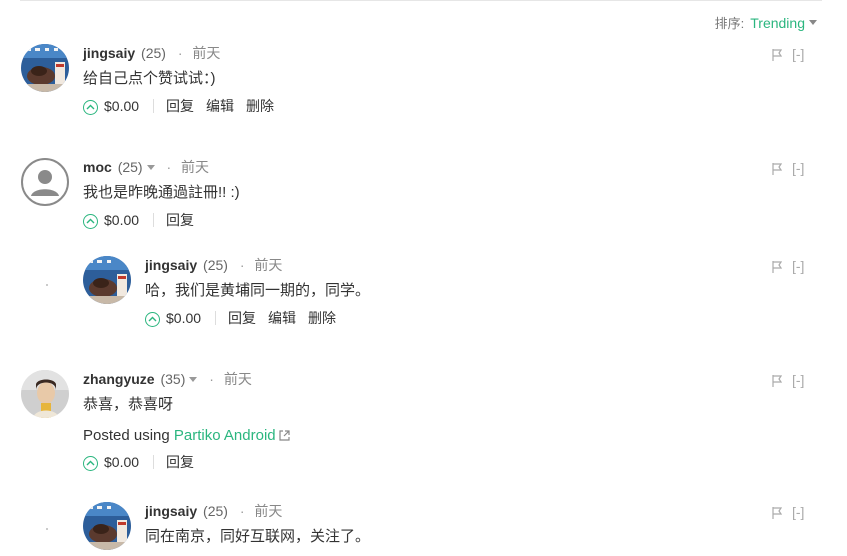 The image size is (847, 556). I want to click on top-divider, so click(421, 0).